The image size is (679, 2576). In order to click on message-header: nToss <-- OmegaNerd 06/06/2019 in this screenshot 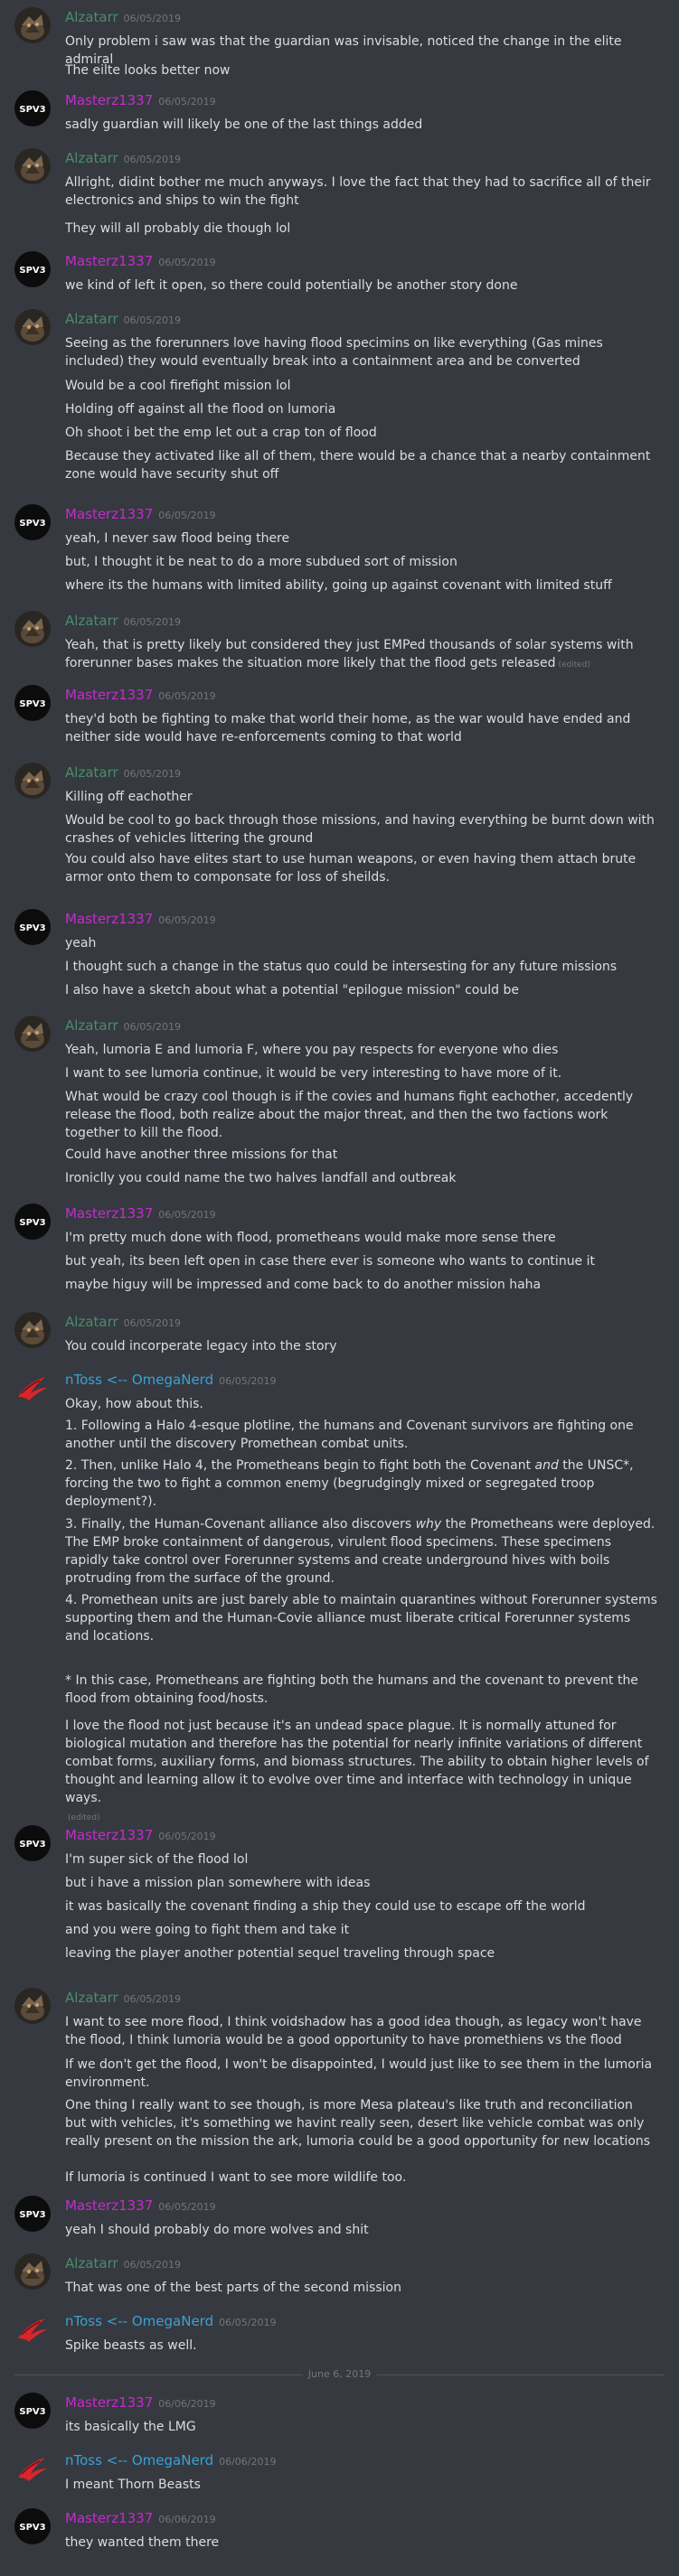, I will do `click(171, 2460)`.